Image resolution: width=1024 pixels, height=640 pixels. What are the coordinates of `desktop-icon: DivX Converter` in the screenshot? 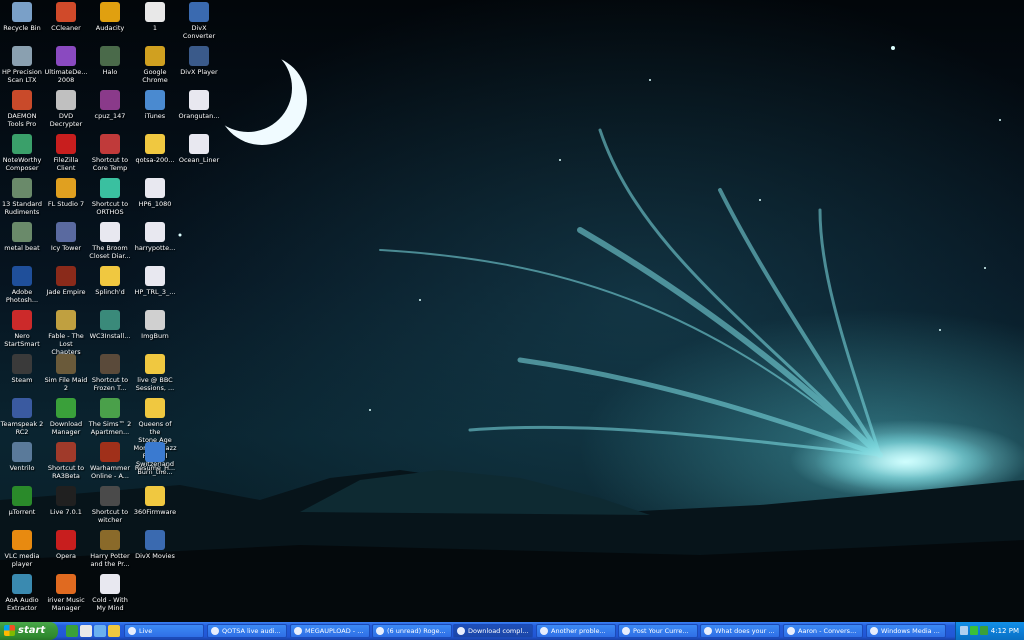 It's located at (199, 21).